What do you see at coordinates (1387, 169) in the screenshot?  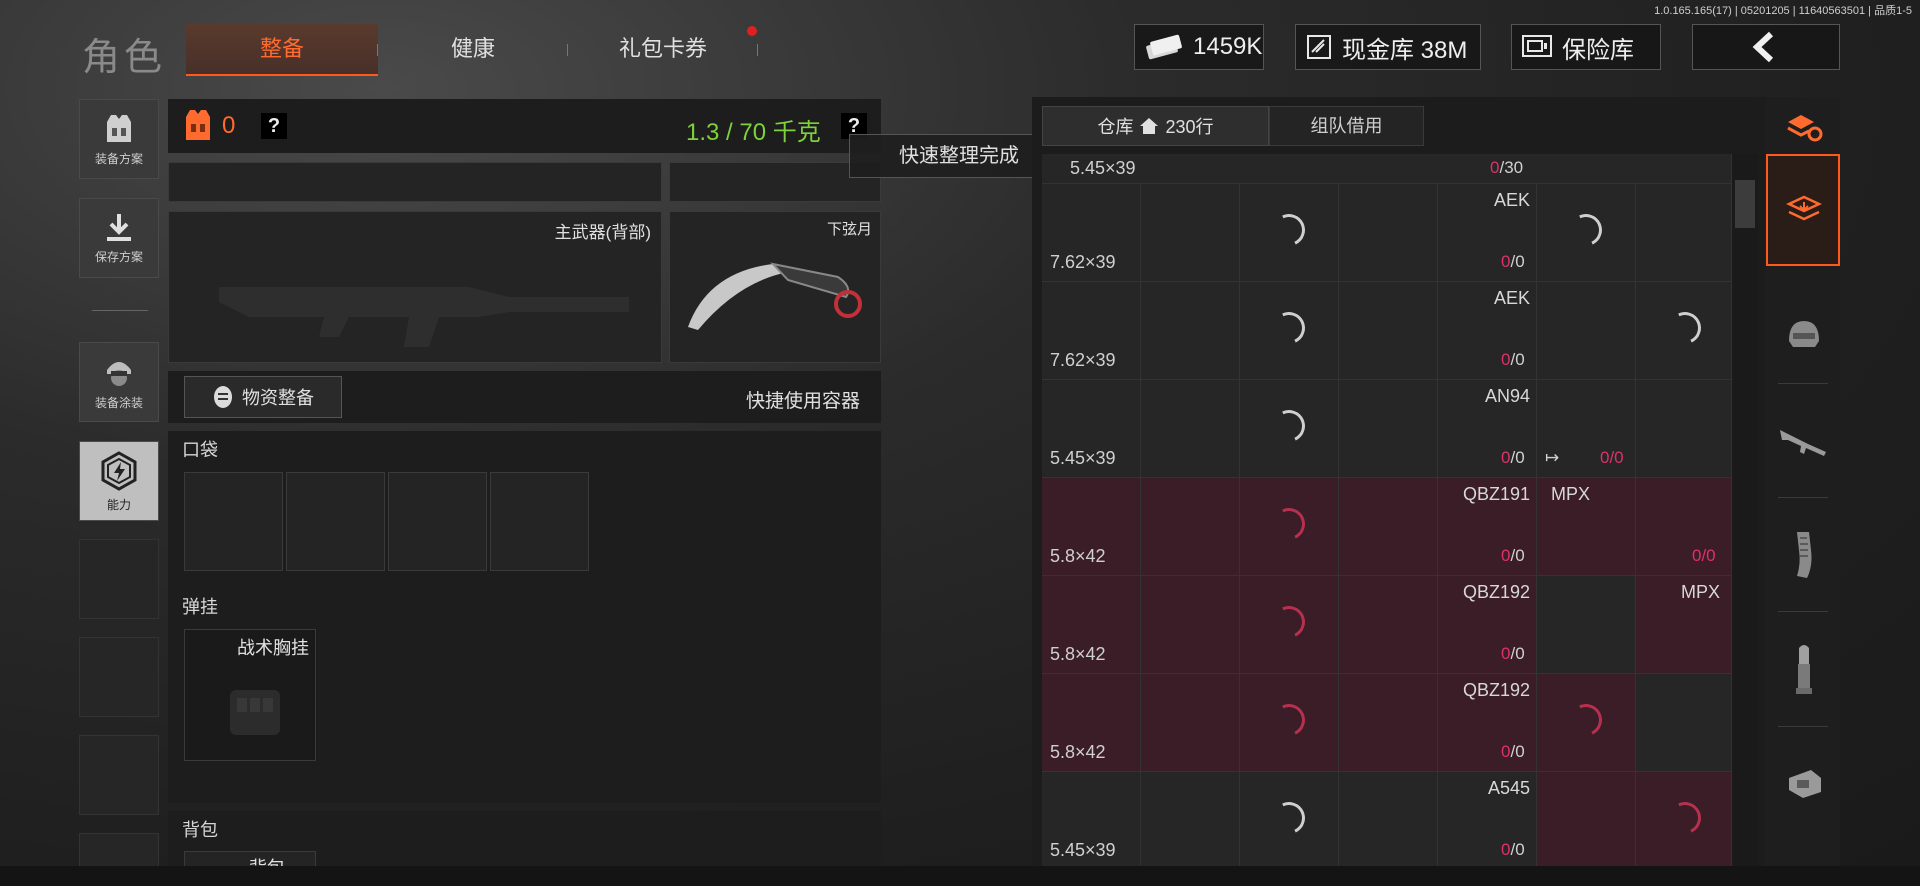 I see `warehouse-row` at bounding box center [1387, 169].